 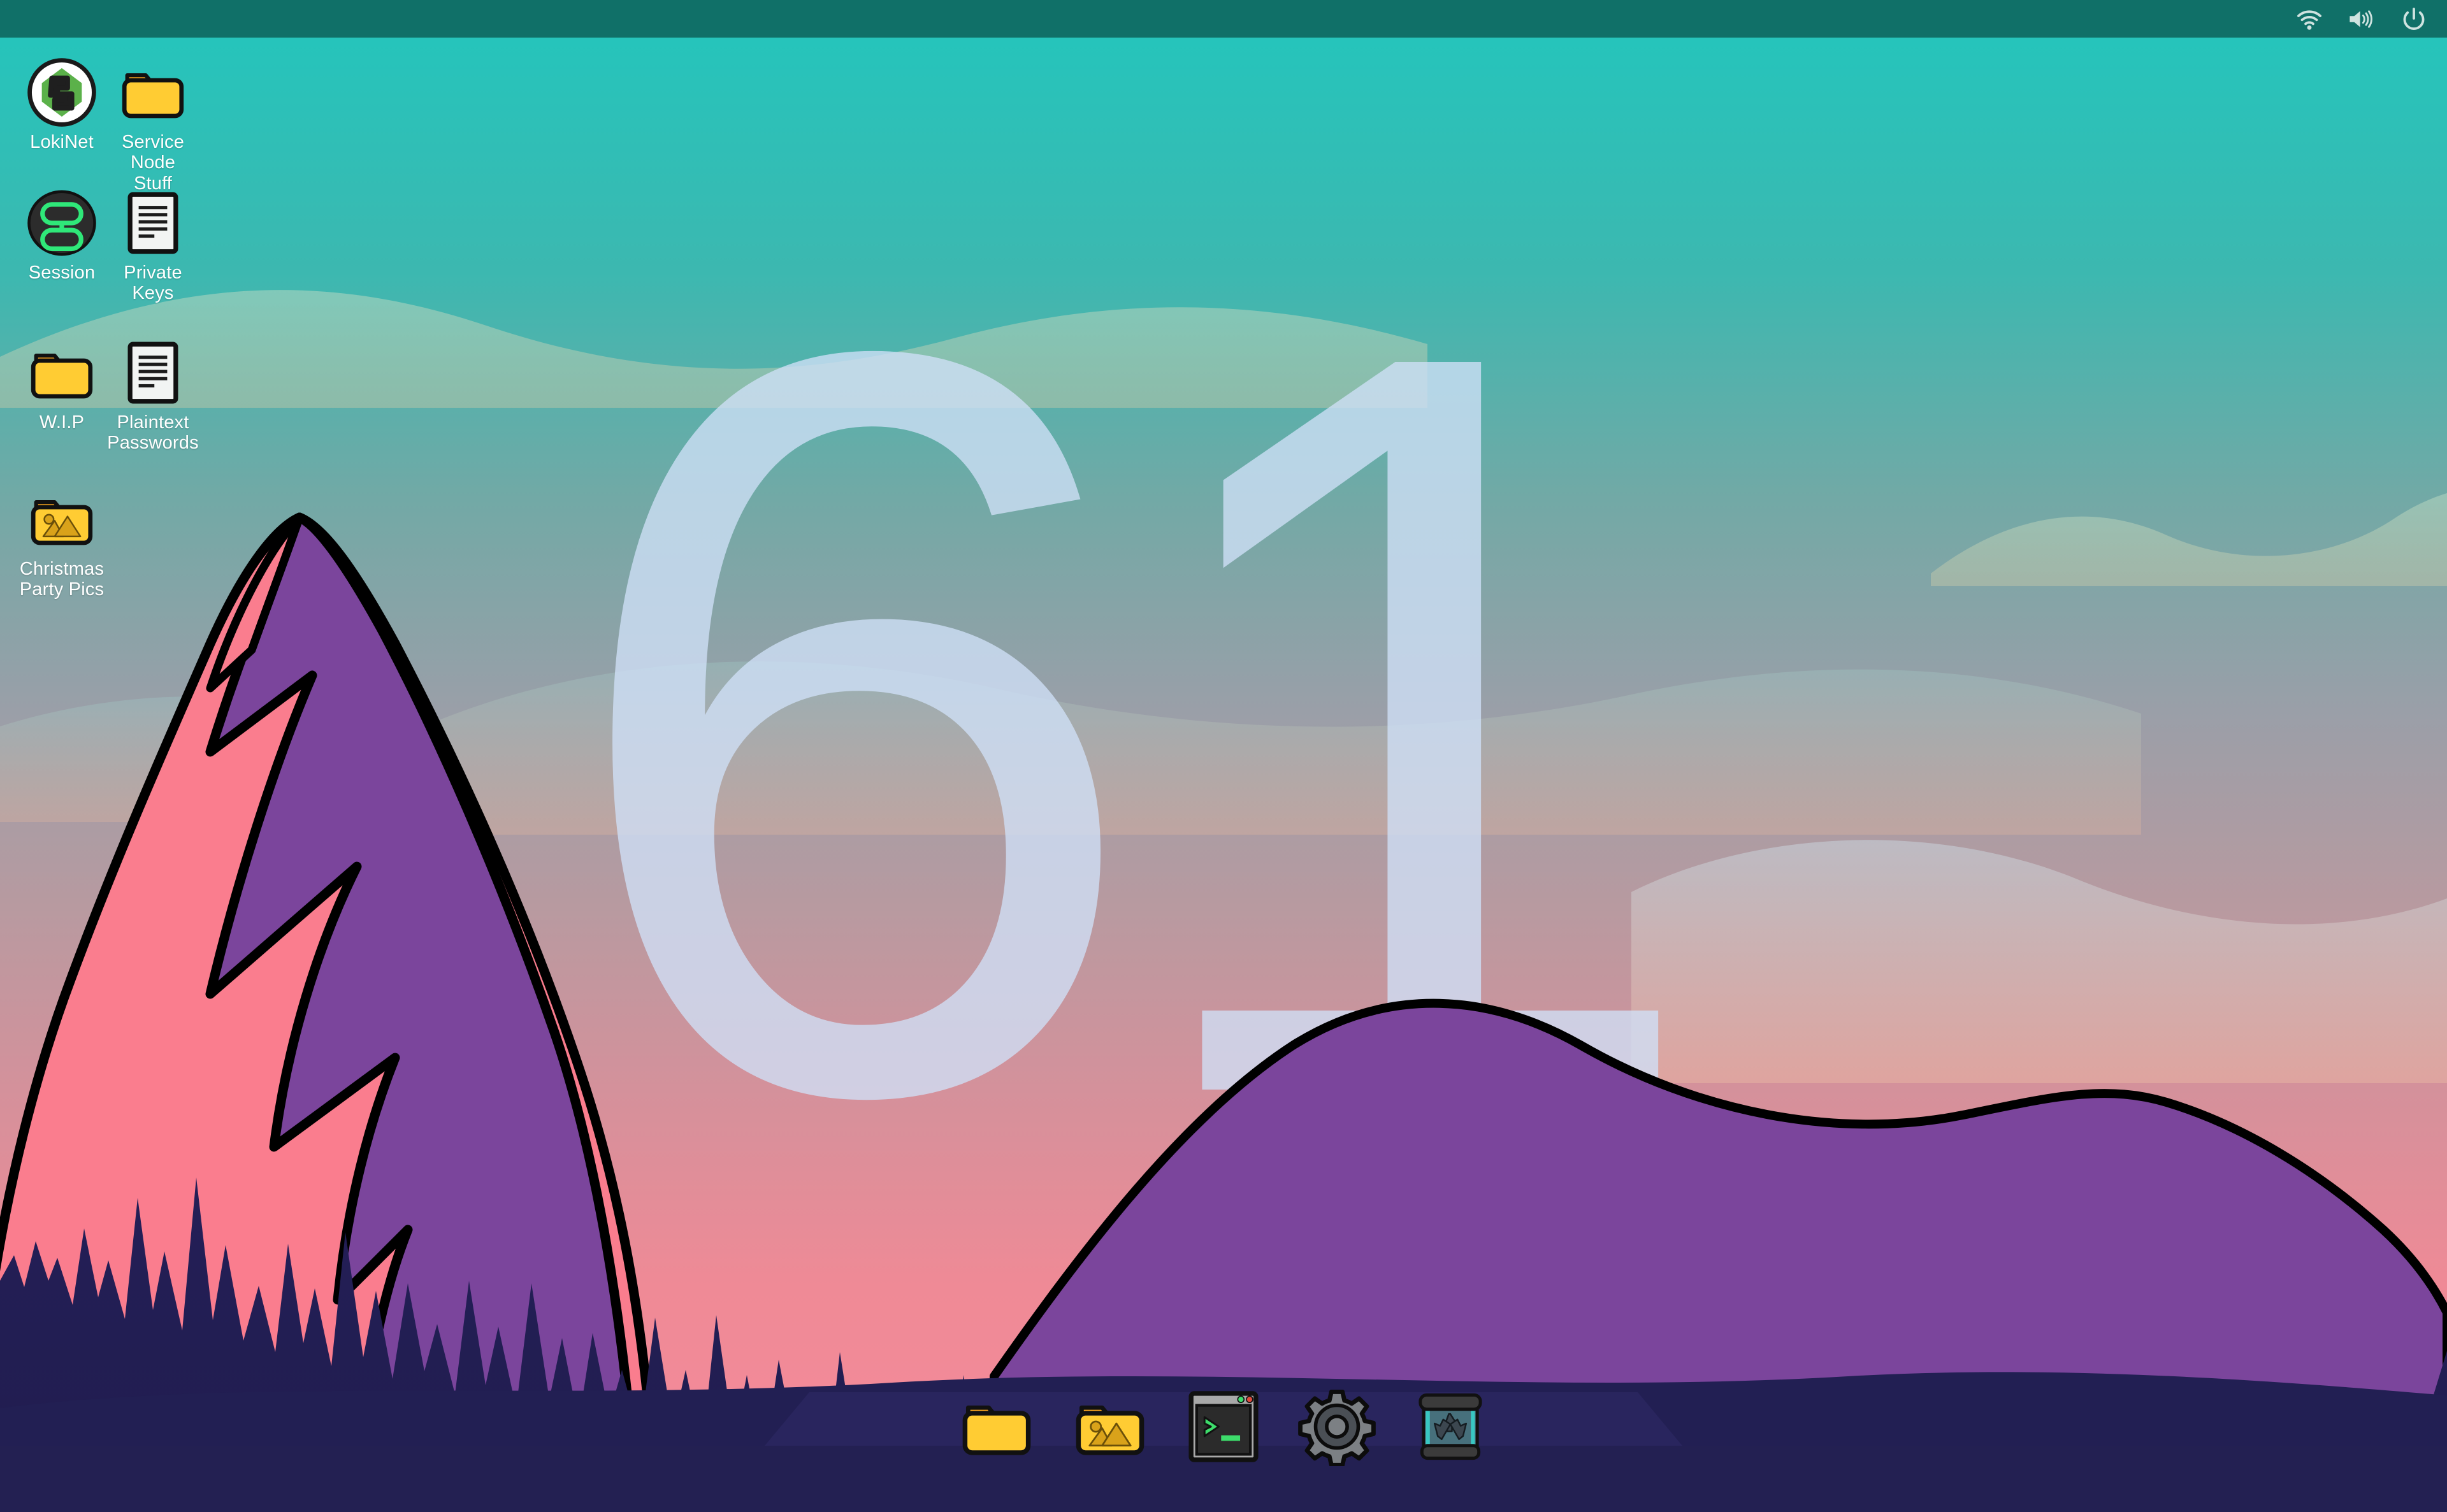 I want to click on system-tray, so click(x=2371, y=19).